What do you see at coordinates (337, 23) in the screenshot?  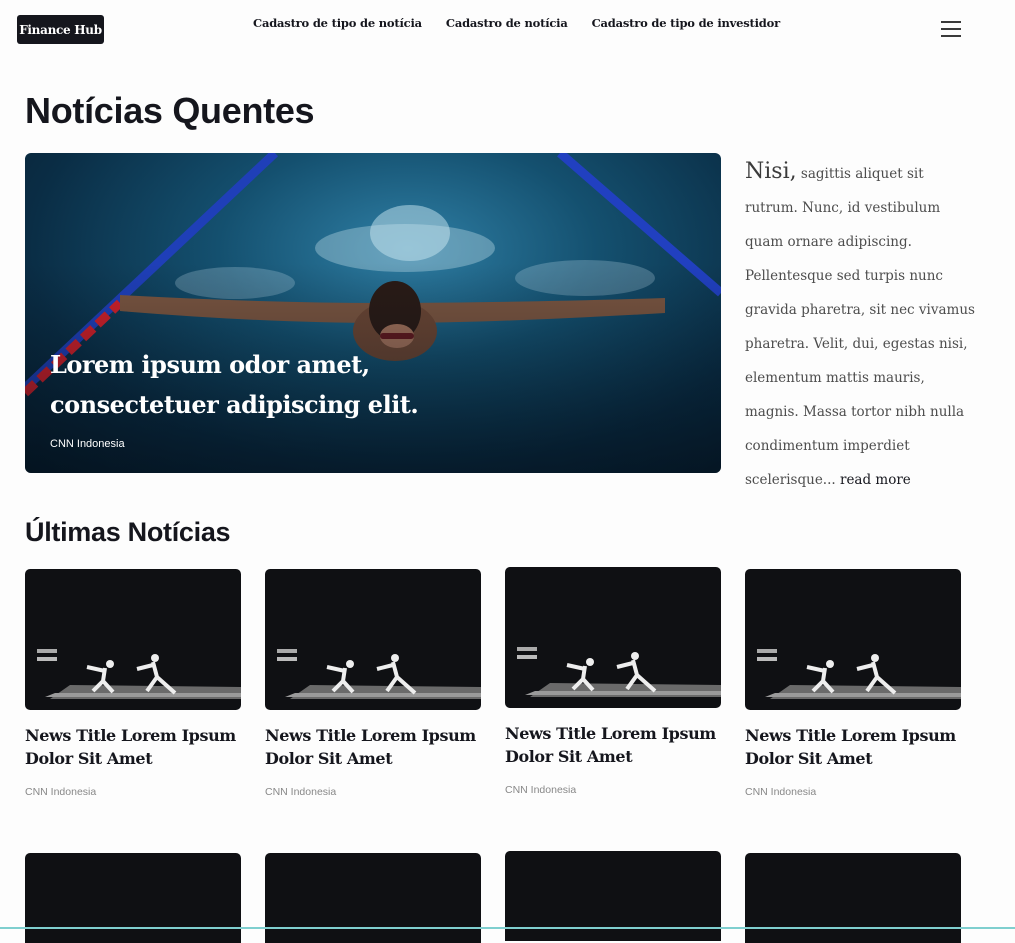 I see `nav-link-news-type: Cadastro de tipo de notícia` at bounding box center [337, 23].